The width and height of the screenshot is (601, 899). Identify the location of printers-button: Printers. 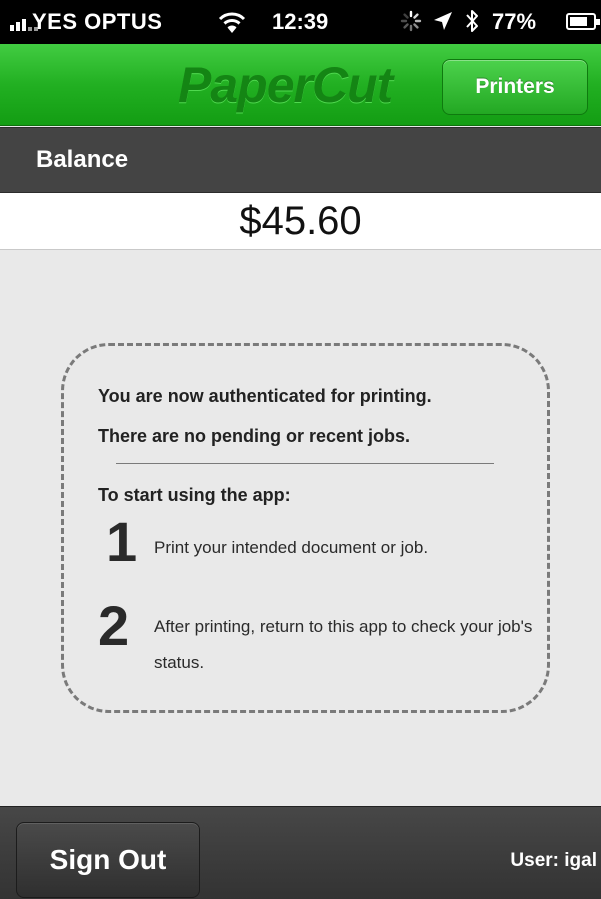
(515, 87).